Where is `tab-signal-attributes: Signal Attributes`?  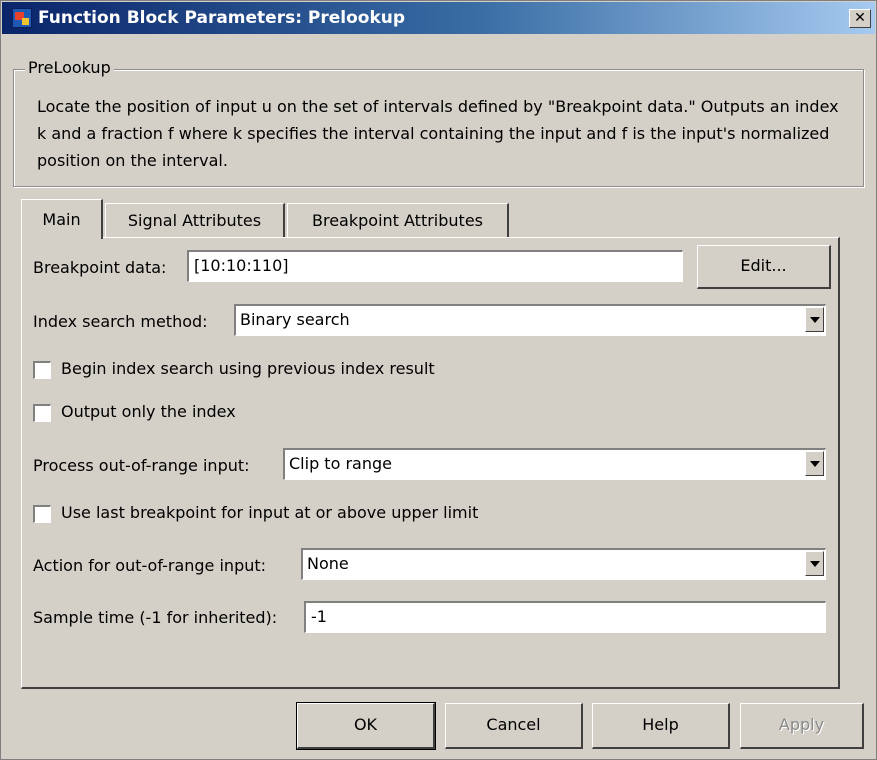 tab-signal-attributes: Signal Attributes is located at coordinates (195, 220).